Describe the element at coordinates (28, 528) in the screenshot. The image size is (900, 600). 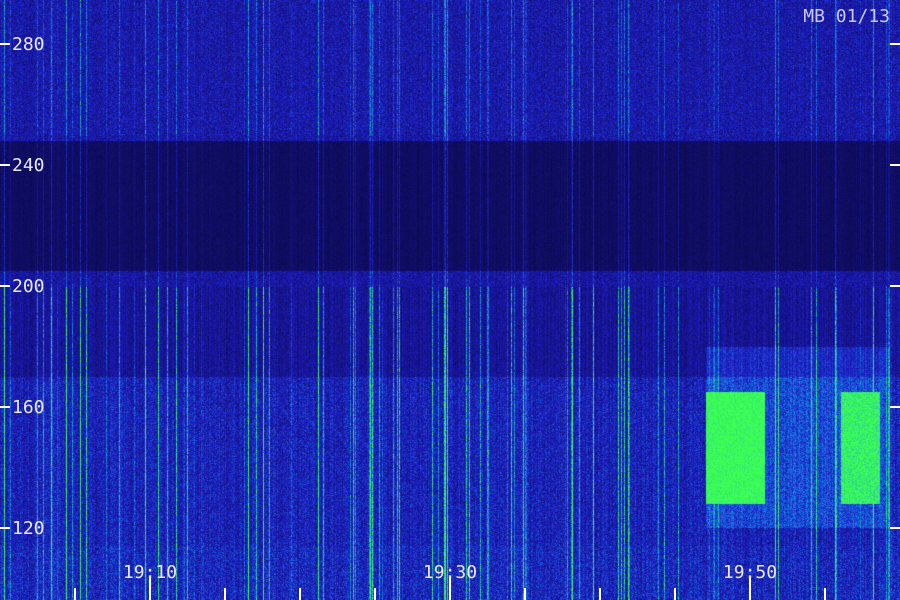
I see `y-tick-label: 120` at that location.